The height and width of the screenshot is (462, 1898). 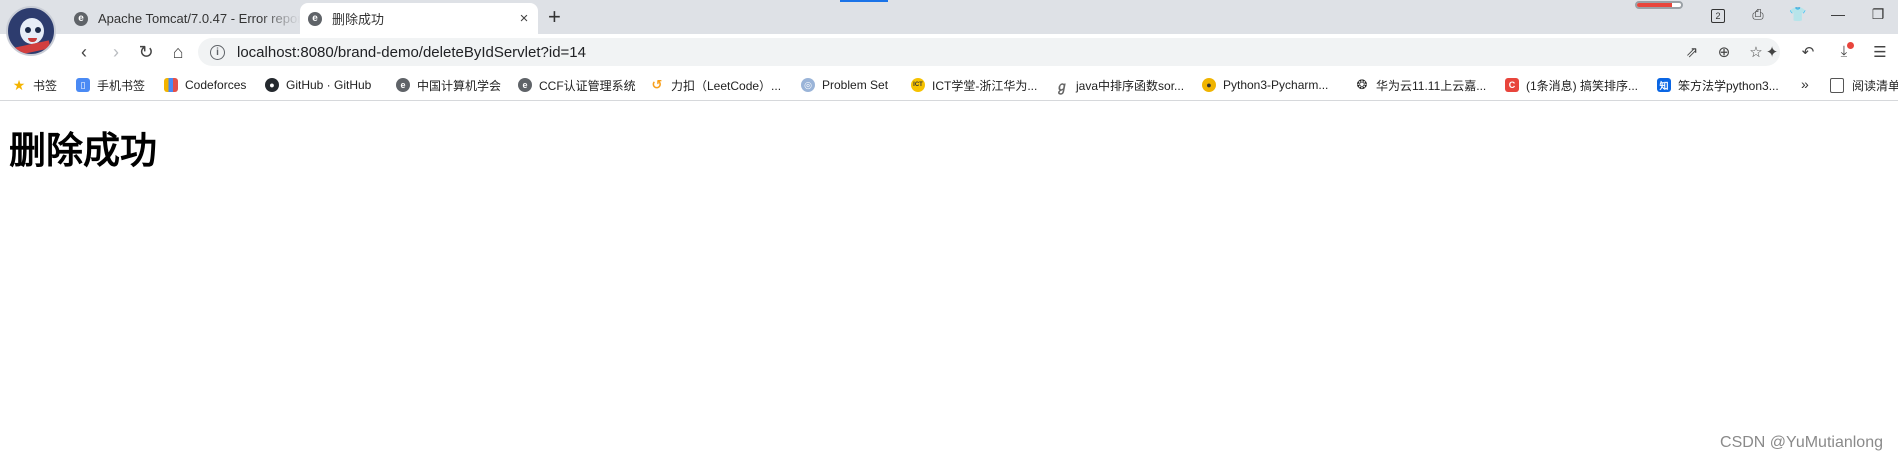 What do you see at coordinates (1209, 85) in the screenshot?
I see `bear-icon: ●` at bounding box center [1209, 85].